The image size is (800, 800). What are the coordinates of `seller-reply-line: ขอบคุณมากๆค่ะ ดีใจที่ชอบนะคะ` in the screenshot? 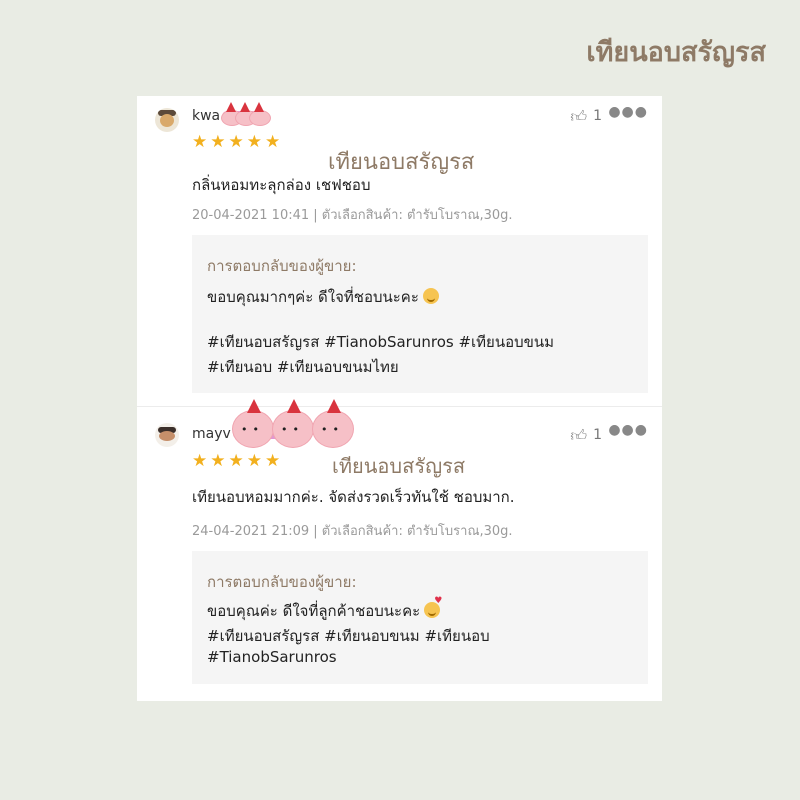 It's located at (323, 297).